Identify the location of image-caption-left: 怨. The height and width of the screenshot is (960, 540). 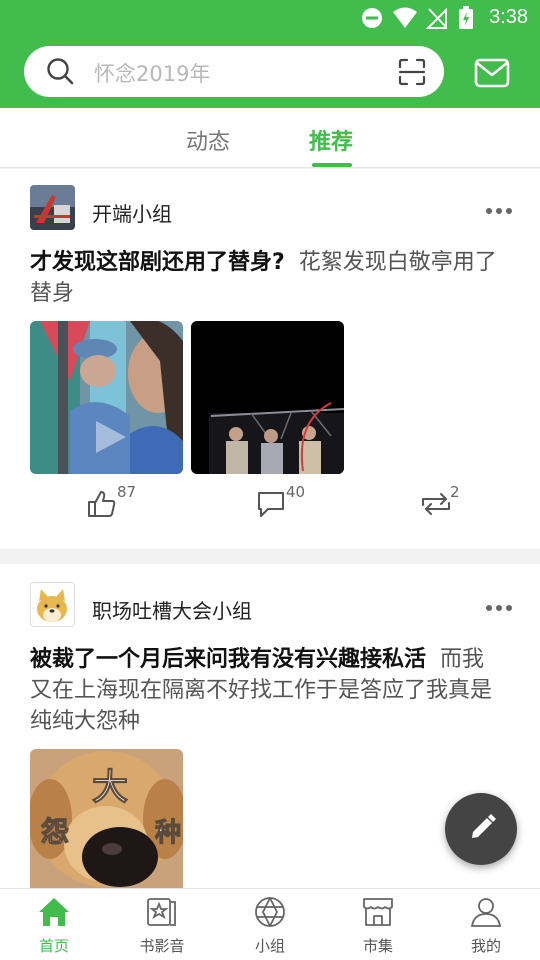
(55, 831).